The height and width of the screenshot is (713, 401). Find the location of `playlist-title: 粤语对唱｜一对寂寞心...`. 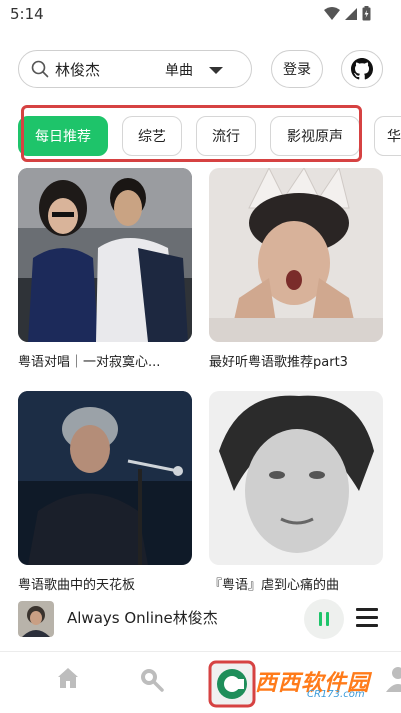

playlist-title: 粤语对唱｜一对寂寞心... is located at coordinates (89, 362).